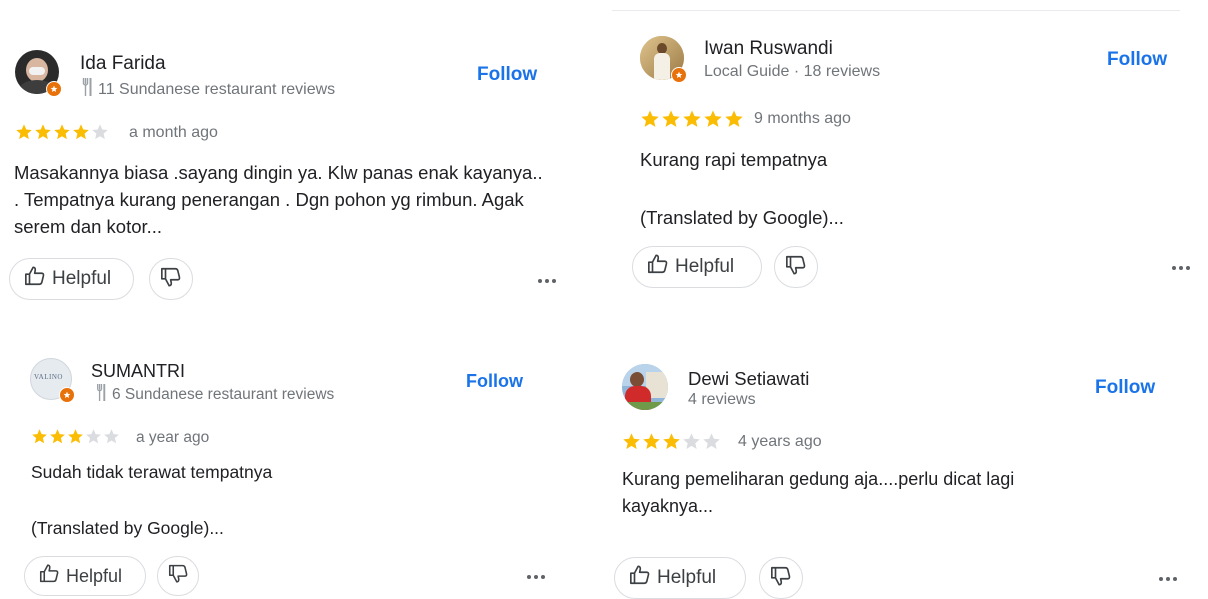  What do you see at coordinates (734, 159) in the screenshot?
I see `review-text: Kurang rapi tempatnya` at bounding box center [734, 159].